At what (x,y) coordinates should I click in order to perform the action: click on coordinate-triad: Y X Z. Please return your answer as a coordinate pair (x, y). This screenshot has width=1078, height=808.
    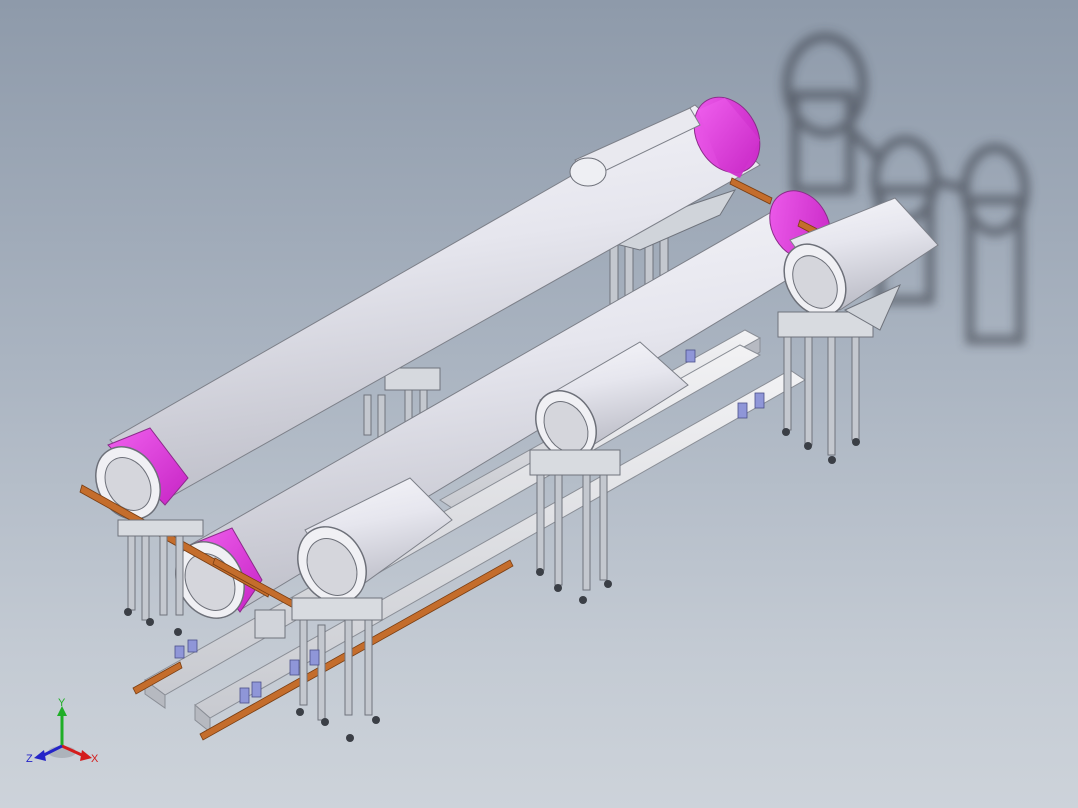
    Looking at the image, I should click on (62, 731).